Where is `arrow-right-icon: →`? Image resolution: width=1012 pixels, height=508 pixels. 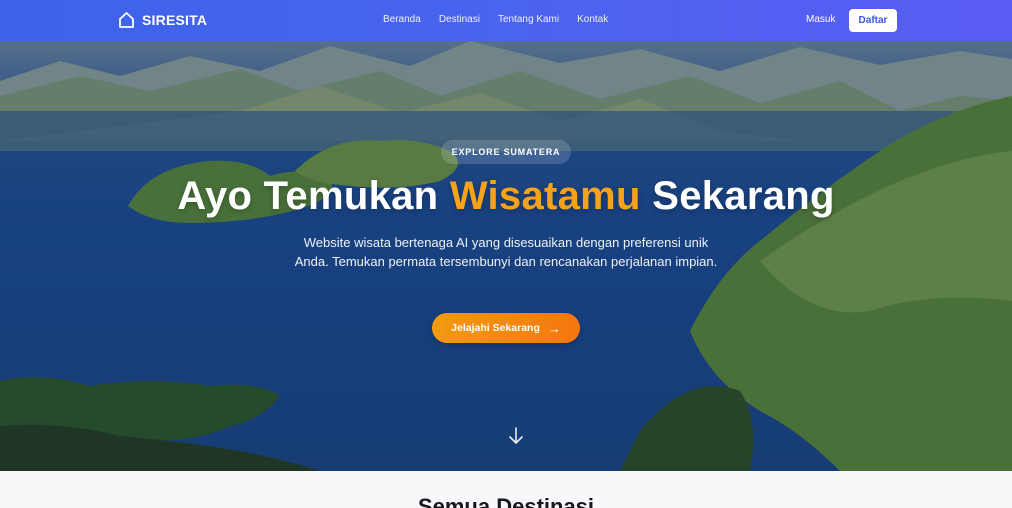
arrow-right-icon: → is located at coordinates (554, 328).